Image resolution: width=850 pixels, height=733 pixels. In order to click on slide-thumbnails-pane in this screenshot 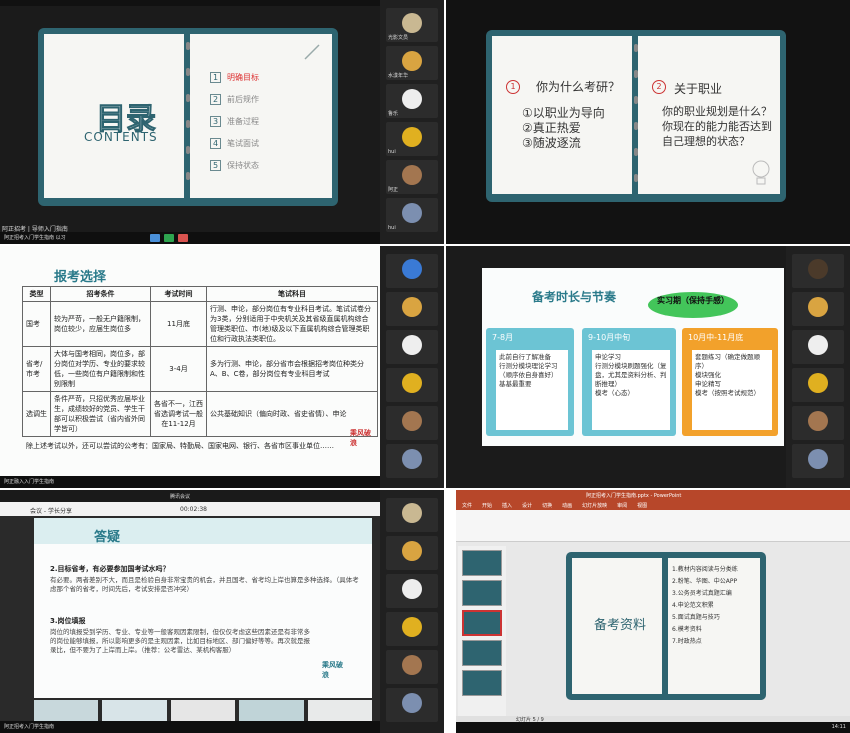, I will do `click(482, 631)`.